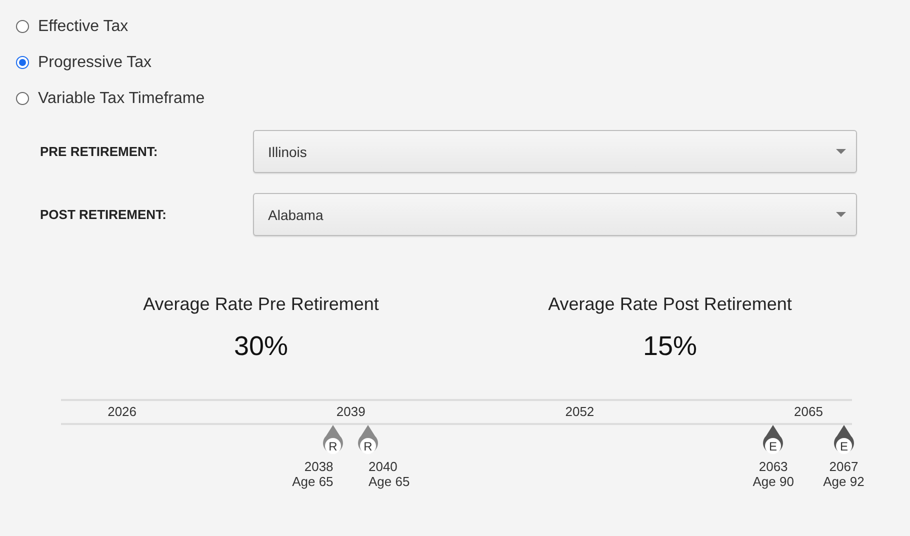  I want to click on marker-year: 2067, so click(843, 466).